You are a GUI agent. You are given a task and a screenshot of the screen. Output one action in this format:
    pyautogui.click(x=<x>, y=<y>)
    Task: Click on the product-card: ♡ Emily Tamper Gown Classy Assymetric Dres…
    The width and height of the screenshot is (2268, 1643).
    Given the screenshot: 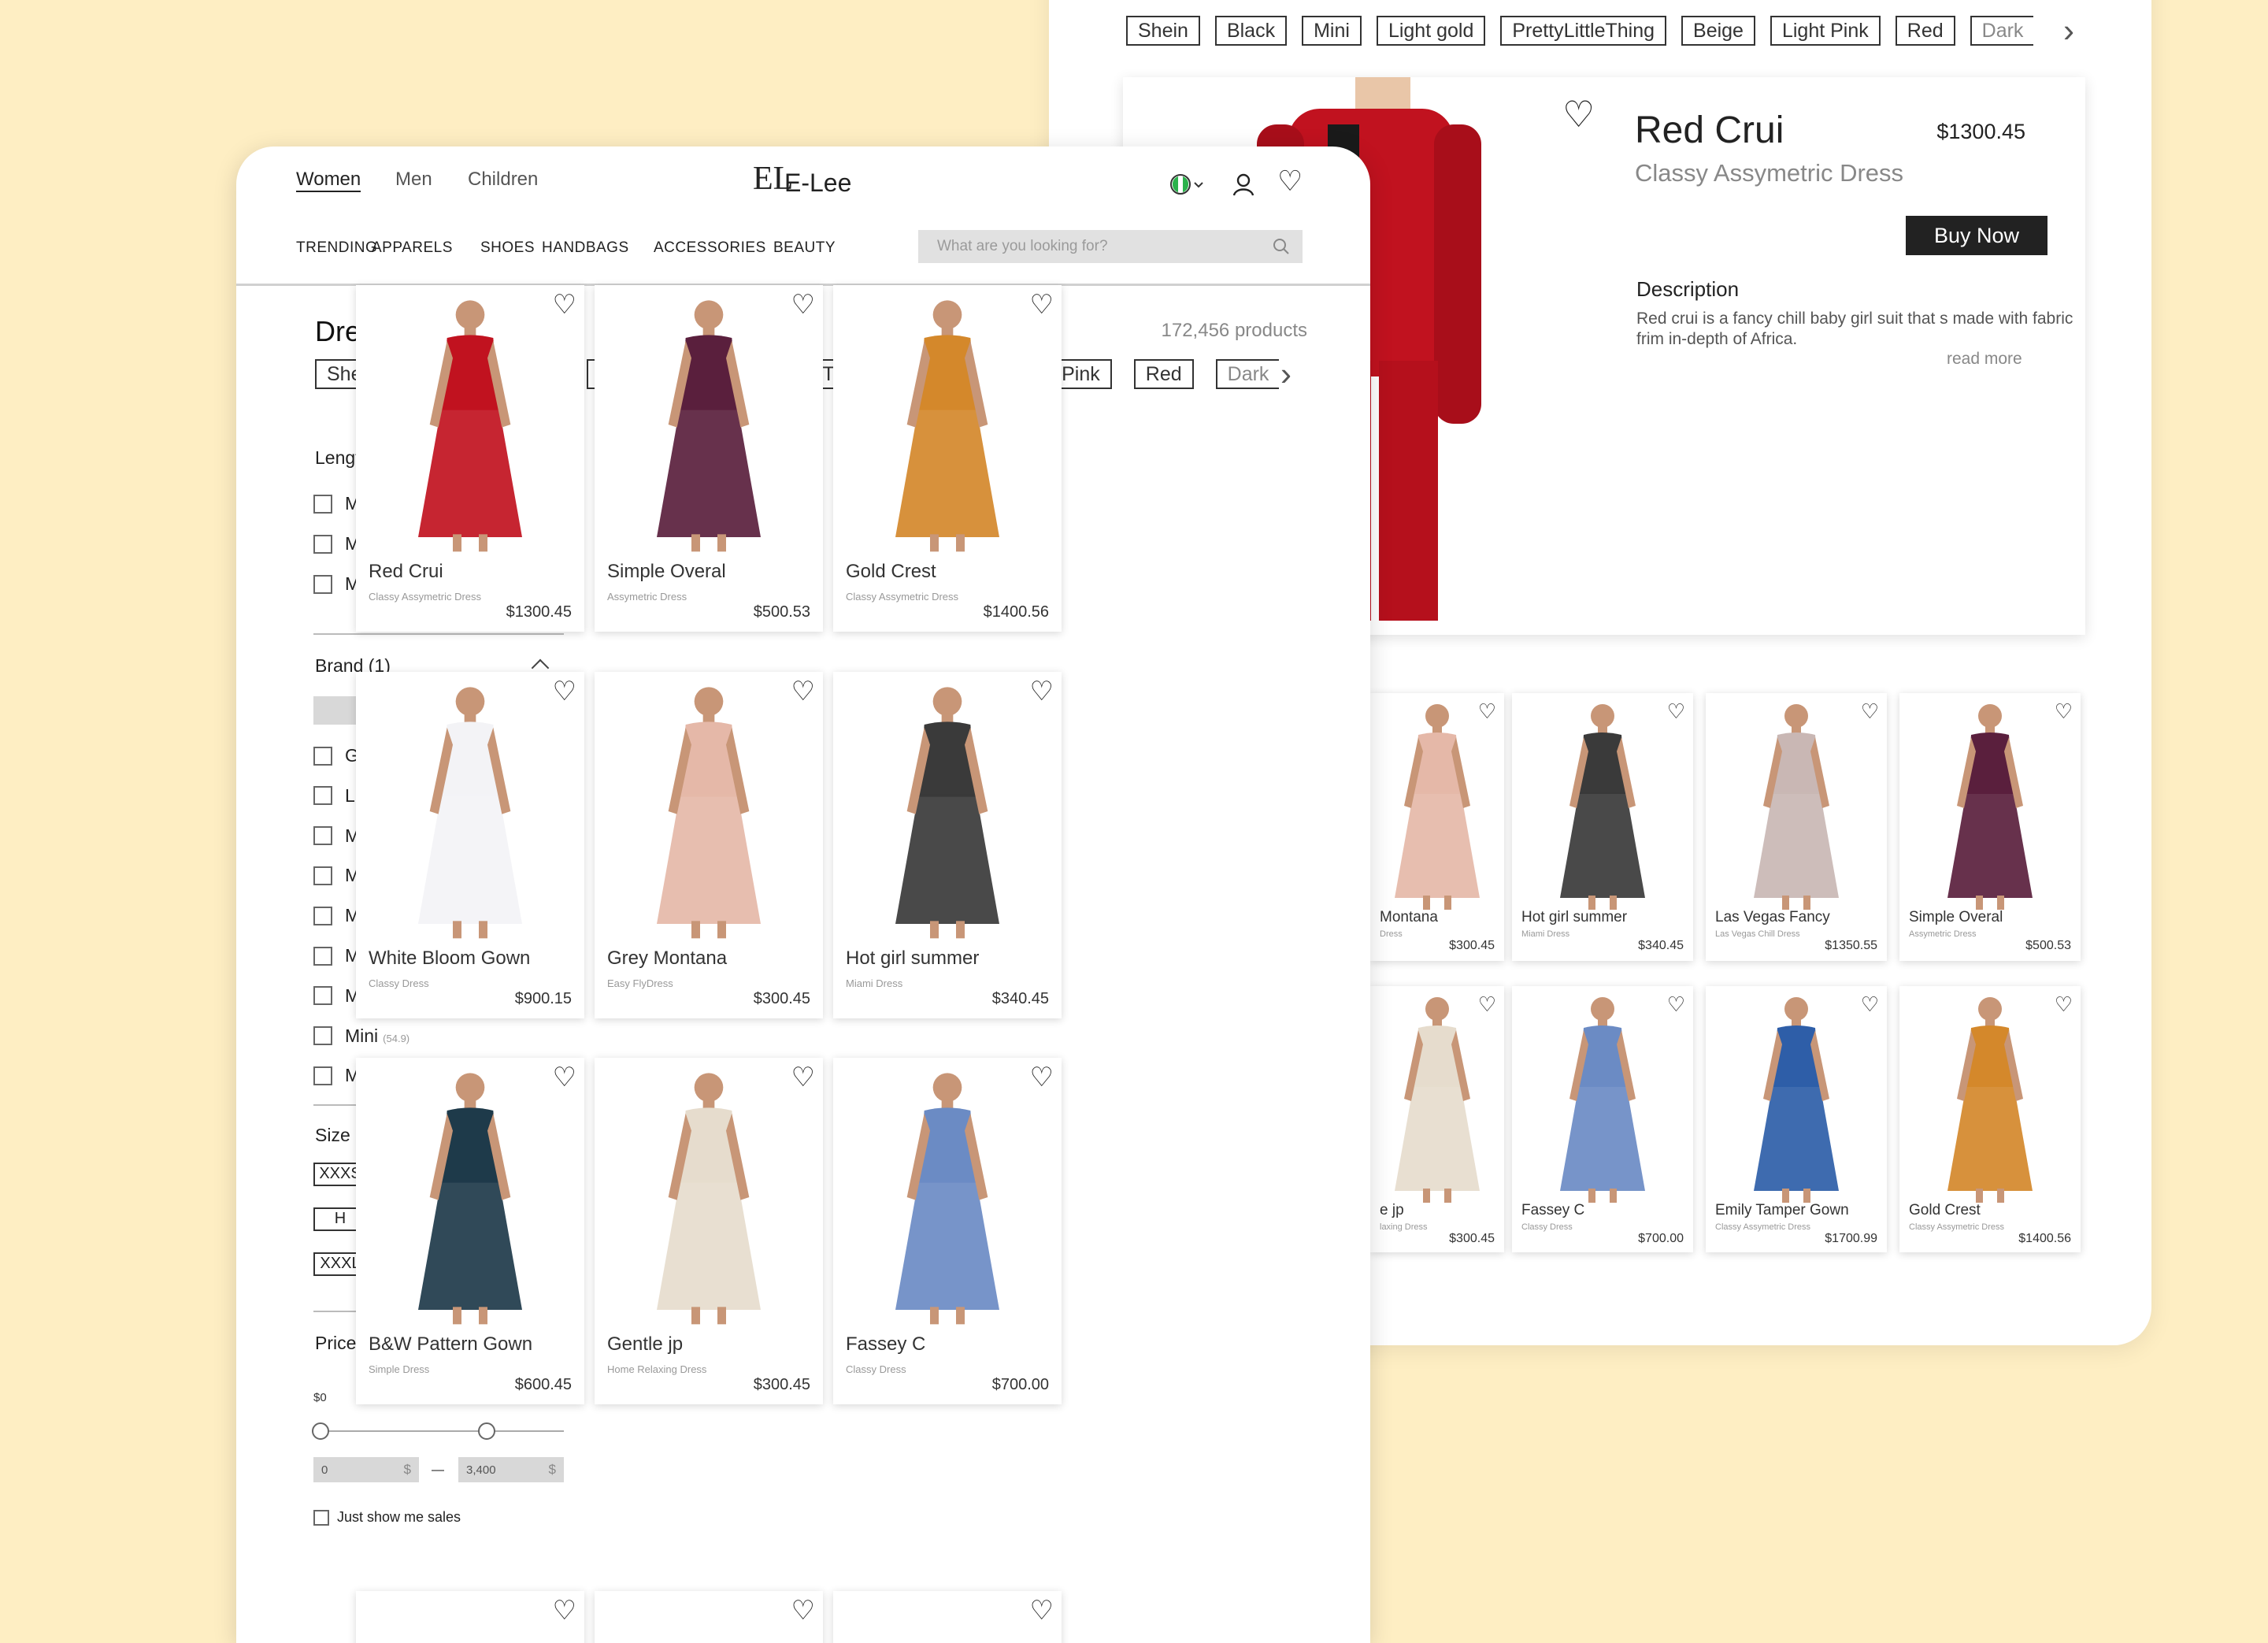 What is the action you would take?
    pyautogui.click(x=1796, y=1119)
    